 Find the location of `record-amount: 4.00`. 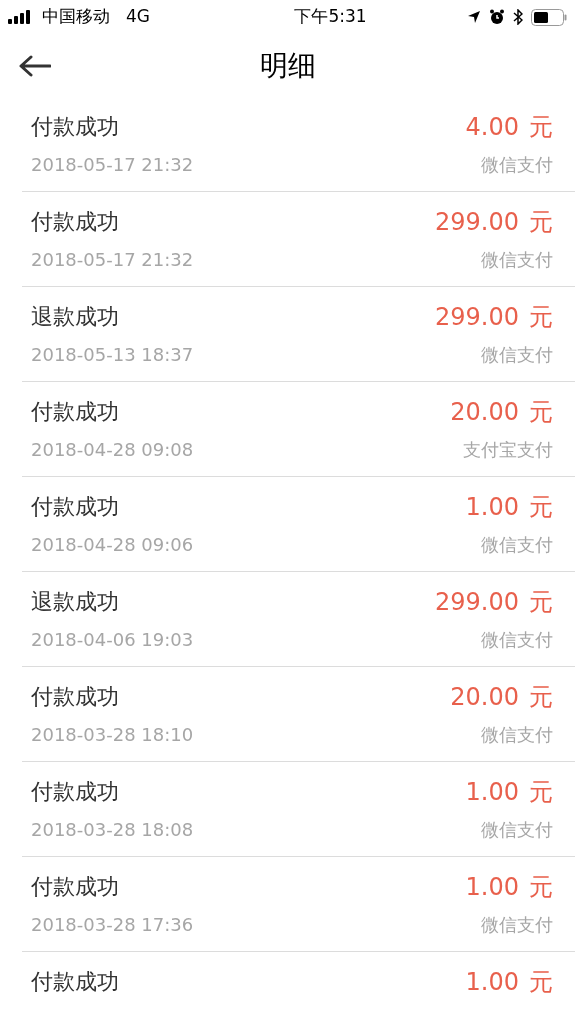

record-amount: 4.00 is located at coordinates (492, 127).